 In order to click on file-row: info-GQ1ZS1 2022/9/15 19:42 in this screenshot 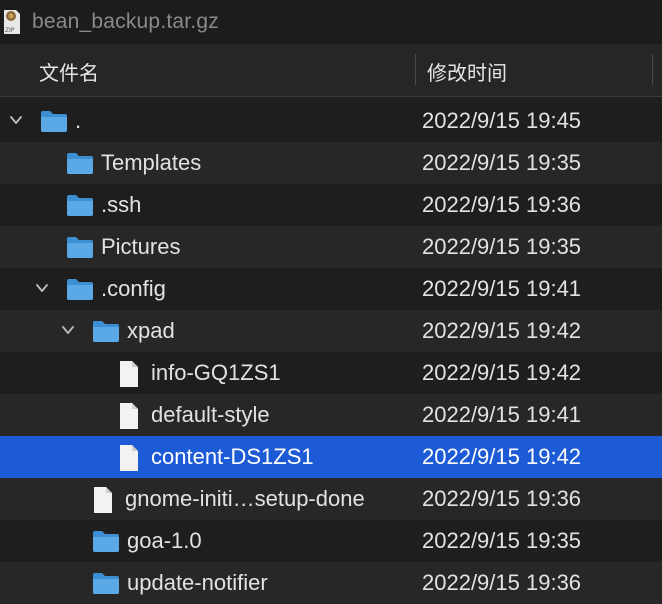, I will do `click(331, 373)`.